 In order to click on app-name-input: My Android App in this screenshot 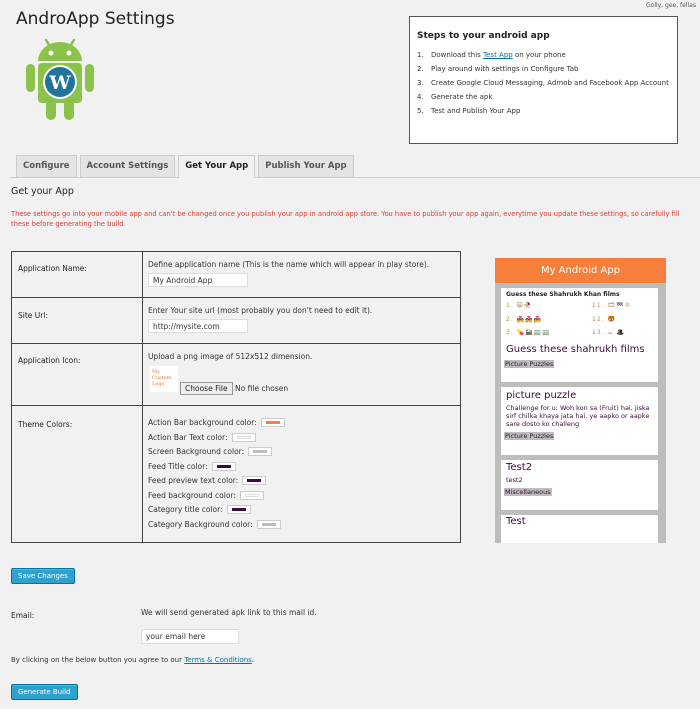, I will do `click(198, 280)`.